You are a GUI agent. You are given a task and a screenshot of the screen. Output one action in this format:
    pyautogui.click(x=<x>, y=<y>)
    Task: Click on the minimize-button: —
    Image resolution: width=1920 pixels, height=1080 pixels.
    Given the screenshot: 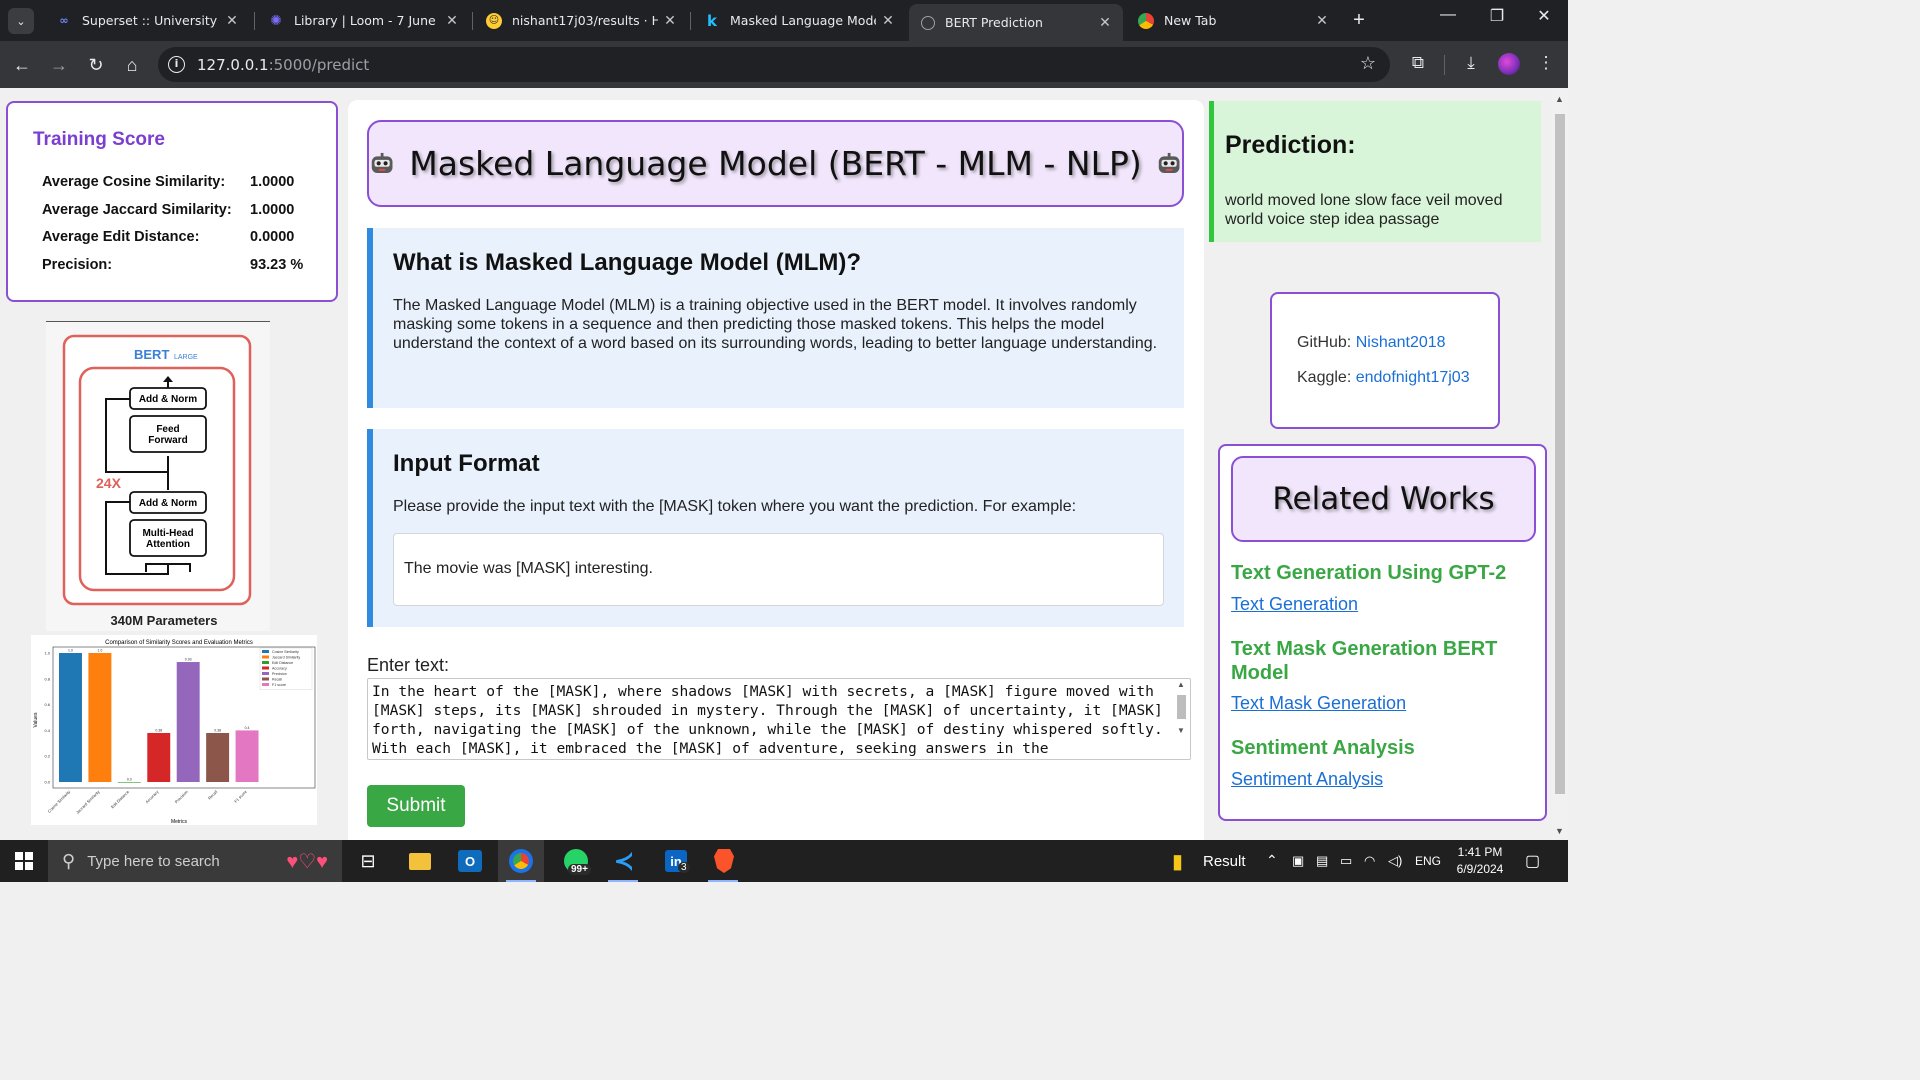 What is the action you would take?
    pyautogui.click(x=1448, y=15)
    